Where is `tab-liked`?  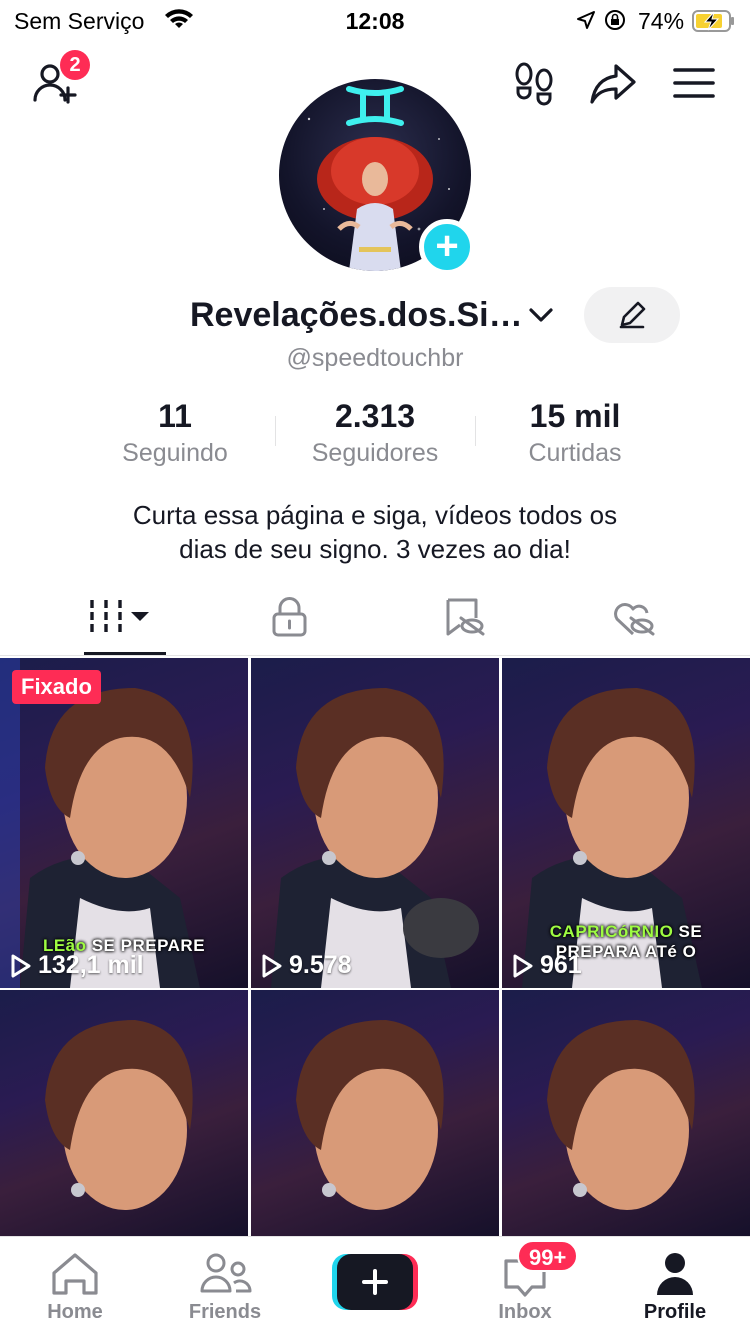
tab-liked is located at coordinates (633, 621).